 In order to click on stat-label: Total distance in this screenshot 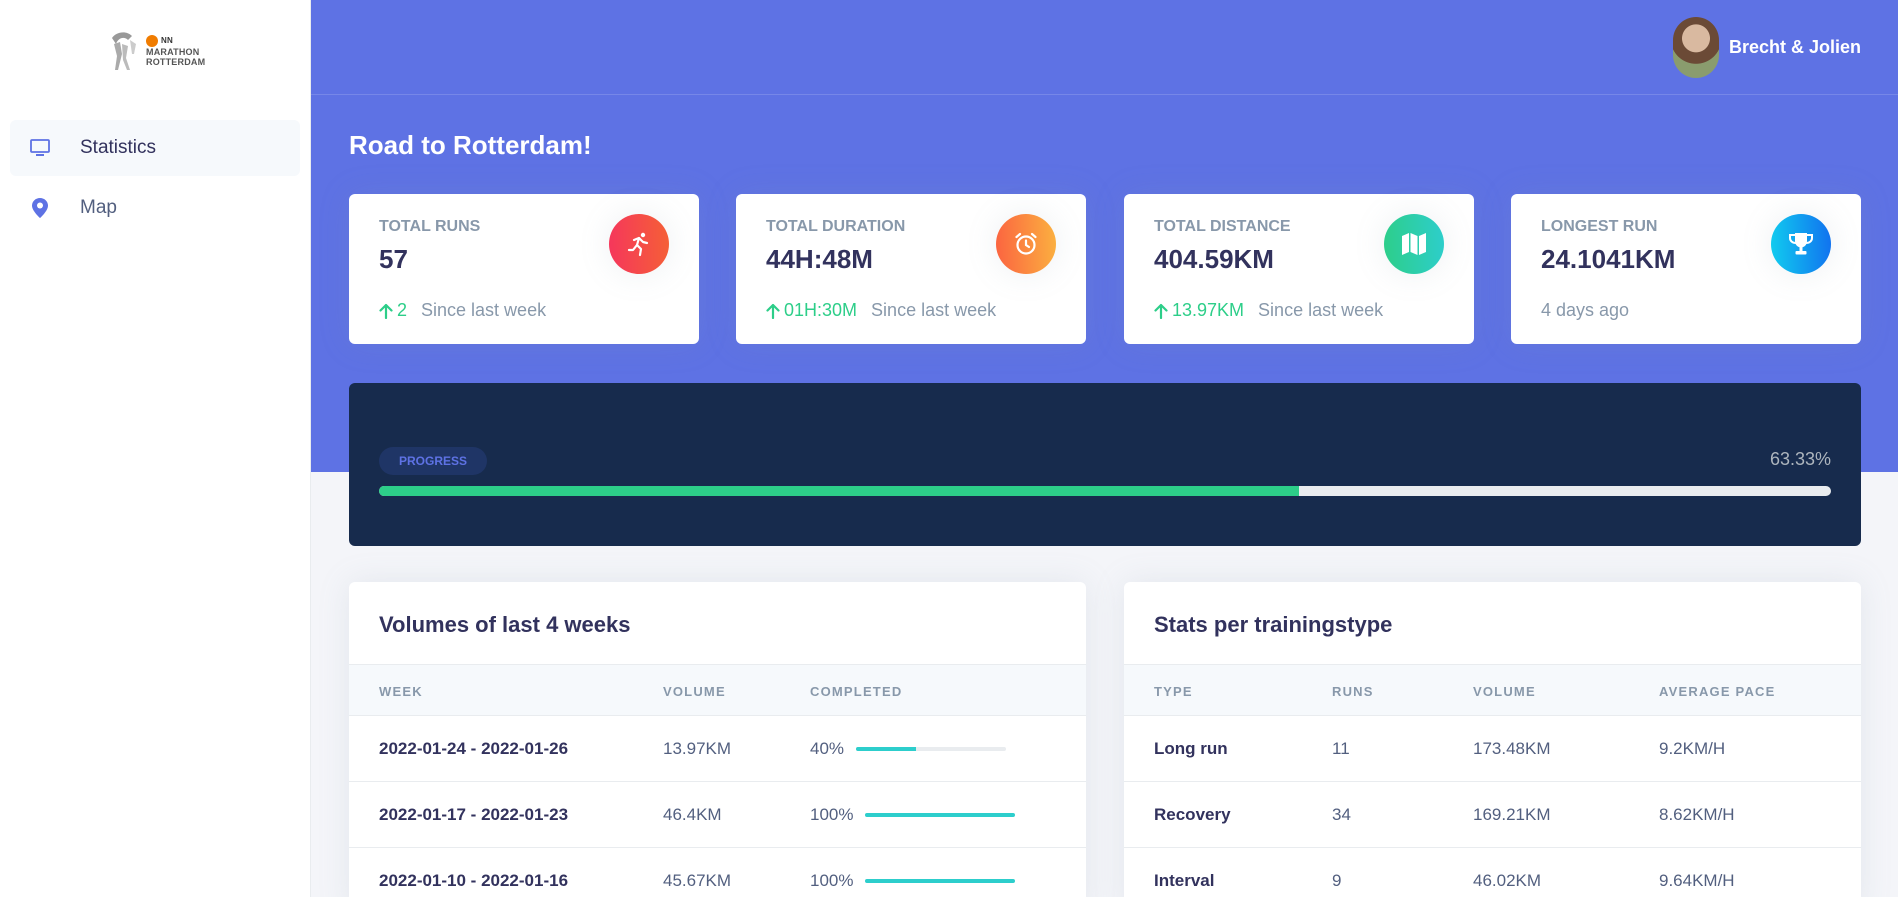, I will do `click(1222, 226)`.